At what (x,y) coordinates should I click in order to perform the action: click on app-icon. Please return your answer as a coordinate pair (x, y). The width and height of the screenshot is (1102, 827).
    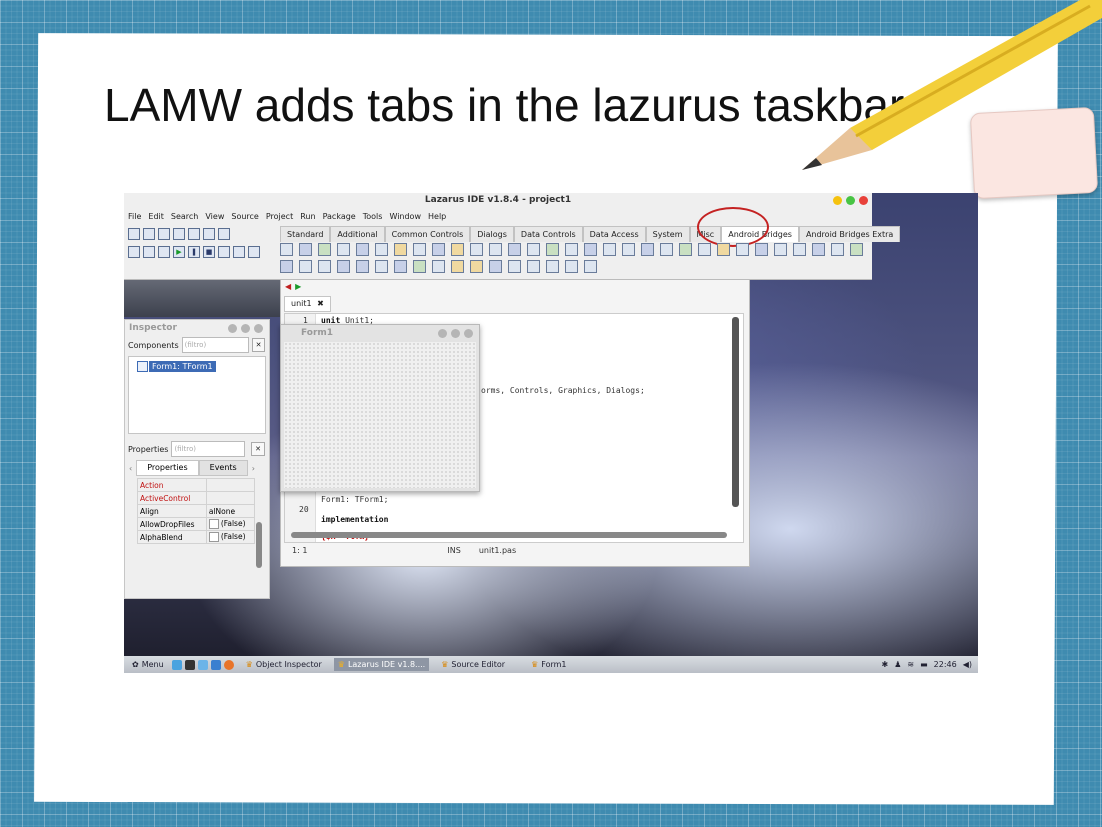
    Looking at the image, I should click on (215, 664).